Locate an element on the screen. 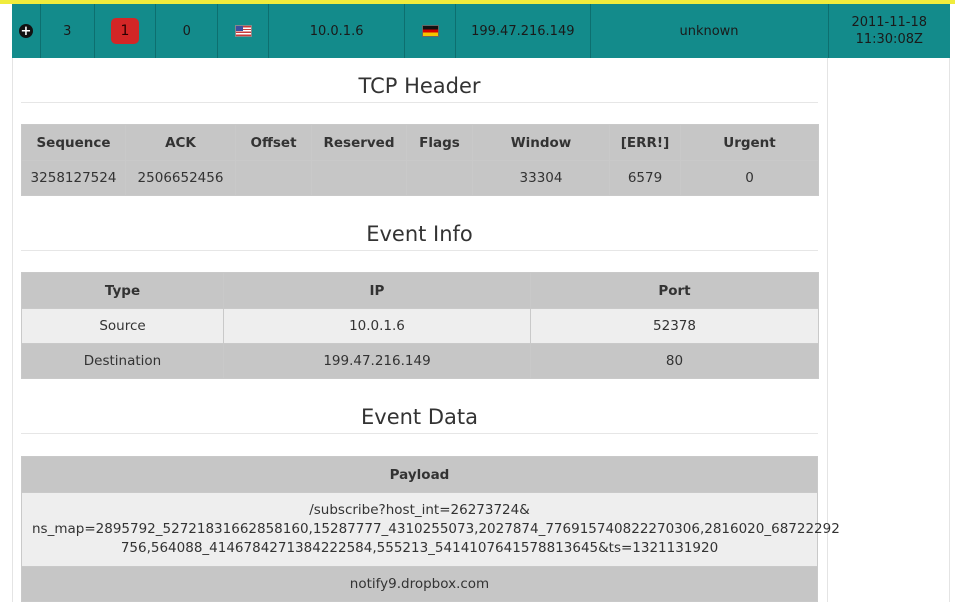  source-port: 52378 is located at coordinates (674, 326).